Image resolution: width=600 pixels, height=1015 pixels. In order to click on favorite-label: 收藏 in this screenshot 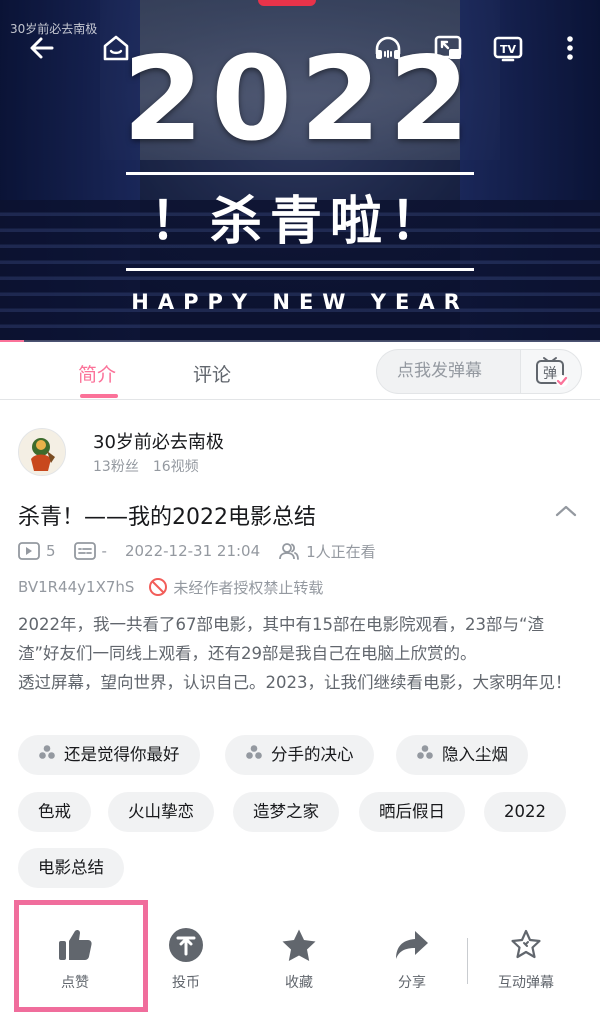, I will do `click(299, 983)`.